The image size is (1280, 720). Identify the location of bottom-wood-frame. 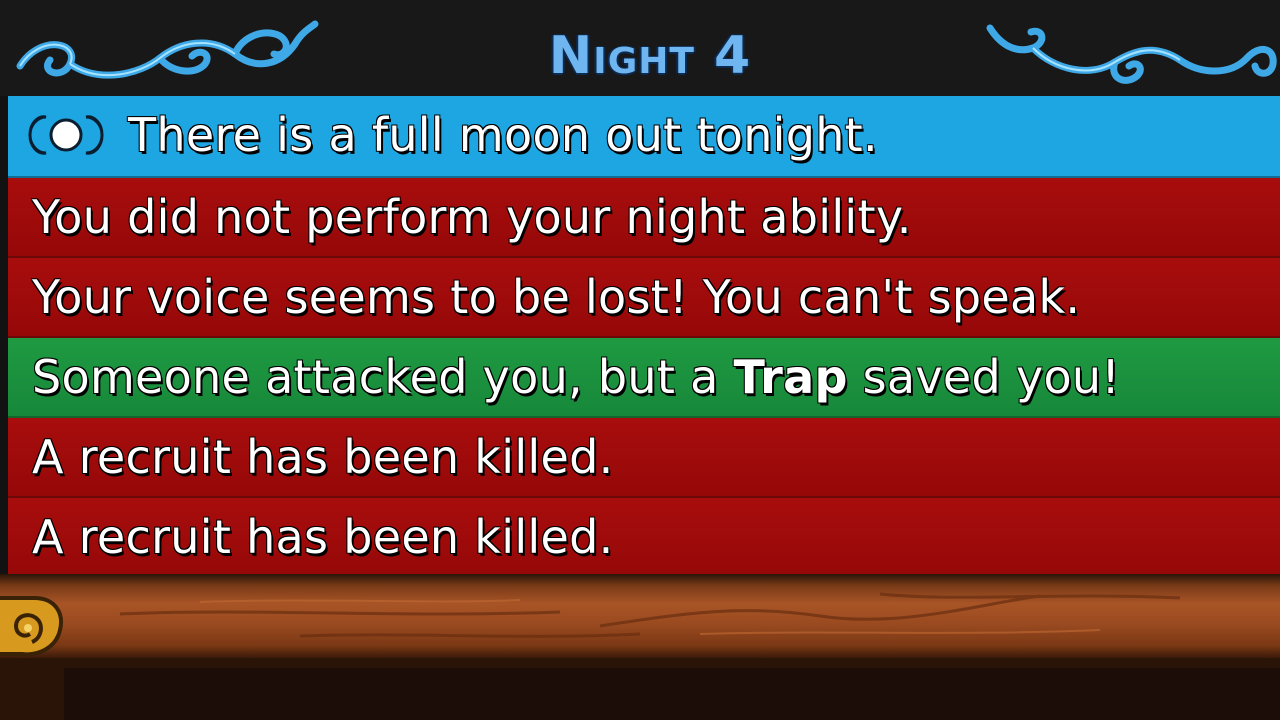
(640, 689).